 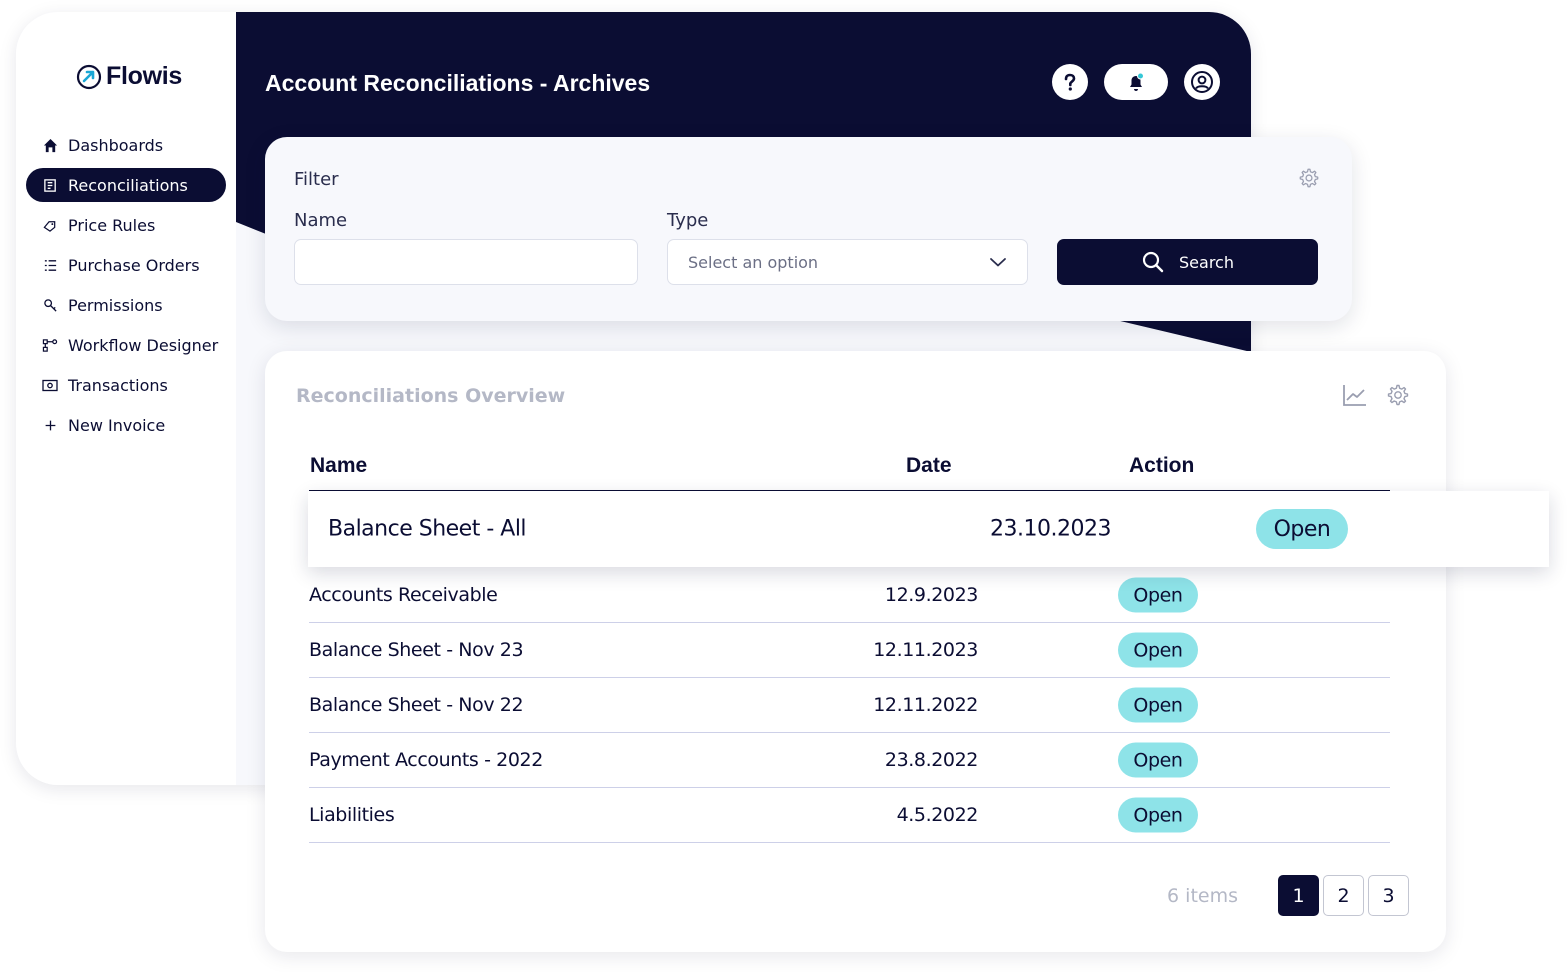 I want to click on logo: Flowis, so click(x=129, y=76).